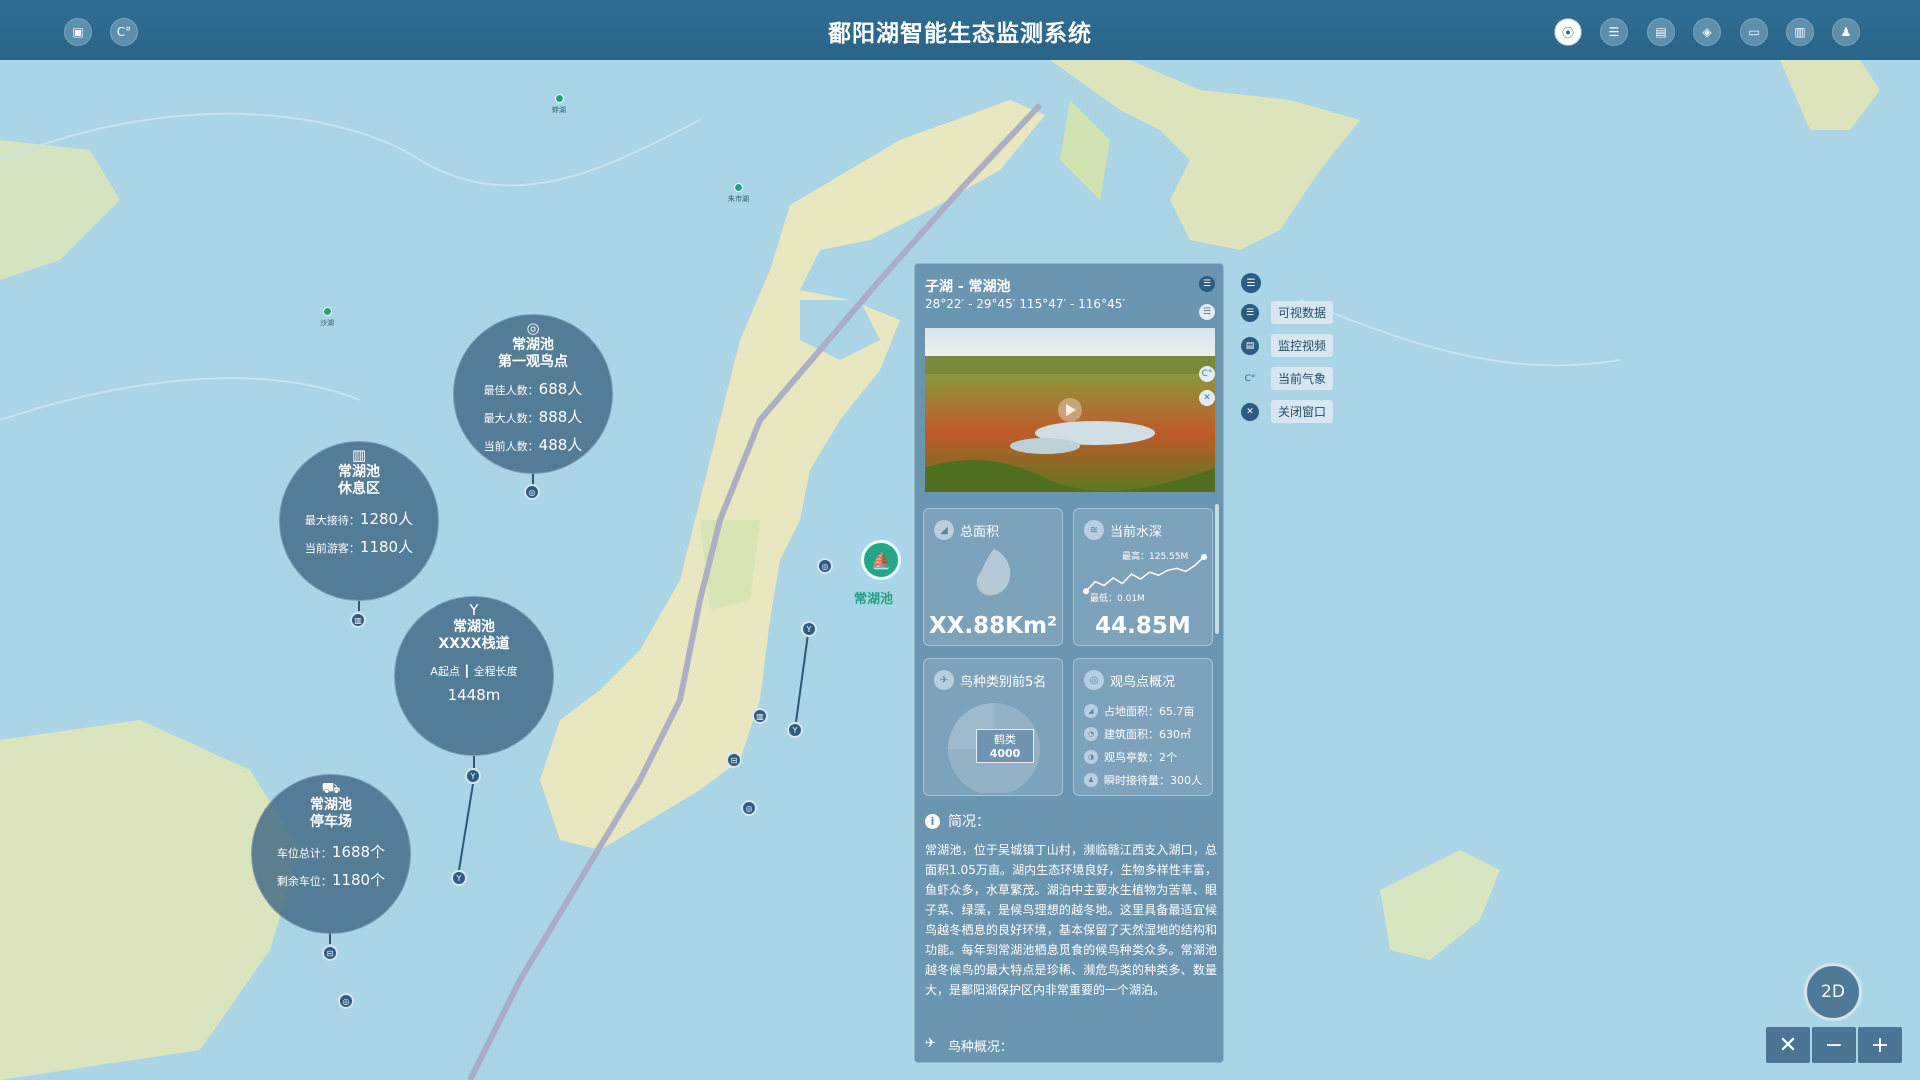 The width and height of the screenshot is (1920, 1080). What do you see at coordinates (1091, 780) in the screenshot?
I see `people-icon: ♟` at bounding box center [1091, 780].